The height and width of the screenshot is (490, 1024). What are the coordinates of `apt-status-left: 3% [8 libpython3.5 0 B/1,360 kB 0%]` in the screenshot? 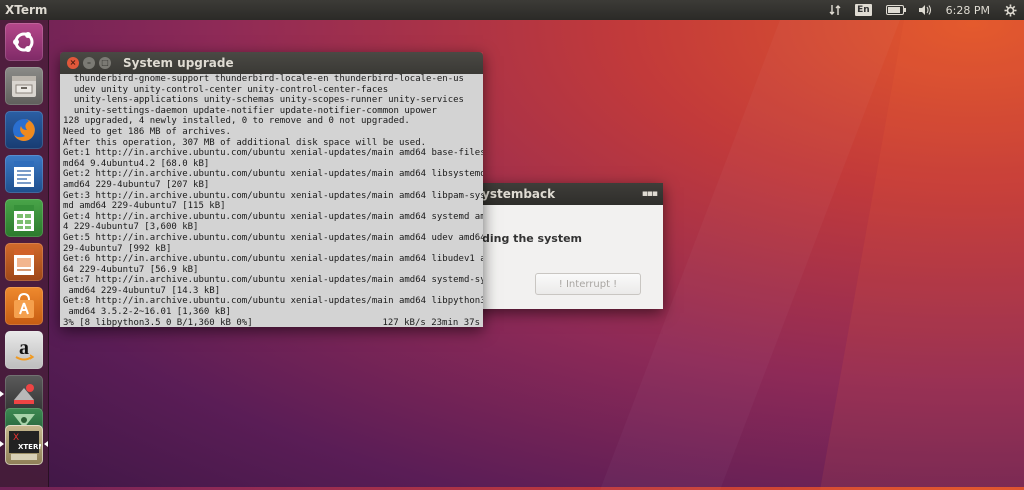 It's located at (158, 322).